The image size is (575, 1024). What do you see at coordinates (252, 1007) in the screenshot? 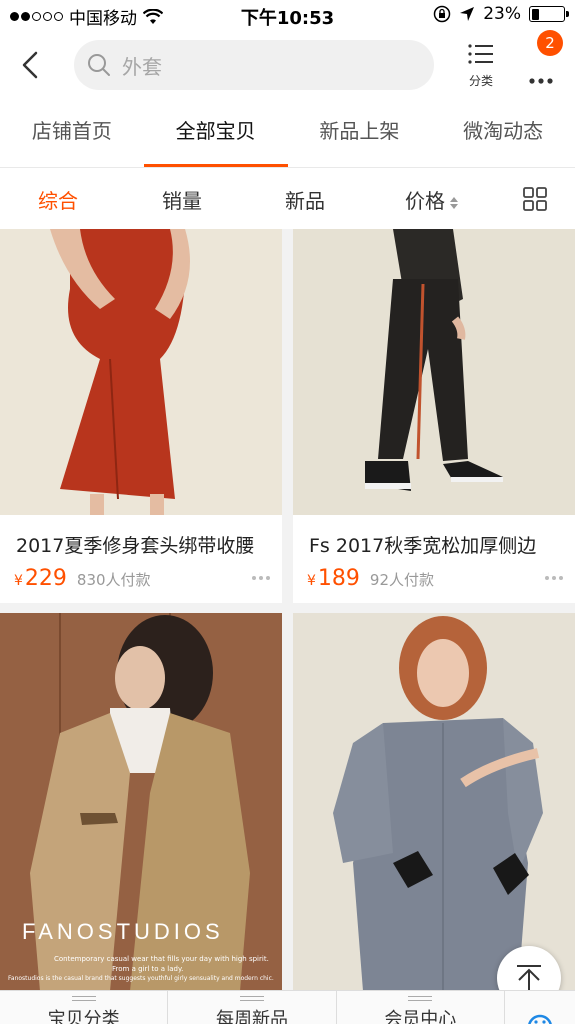
I see `bottom-item-weekly-new: 每周新品` at bounding box center [252, 1007].